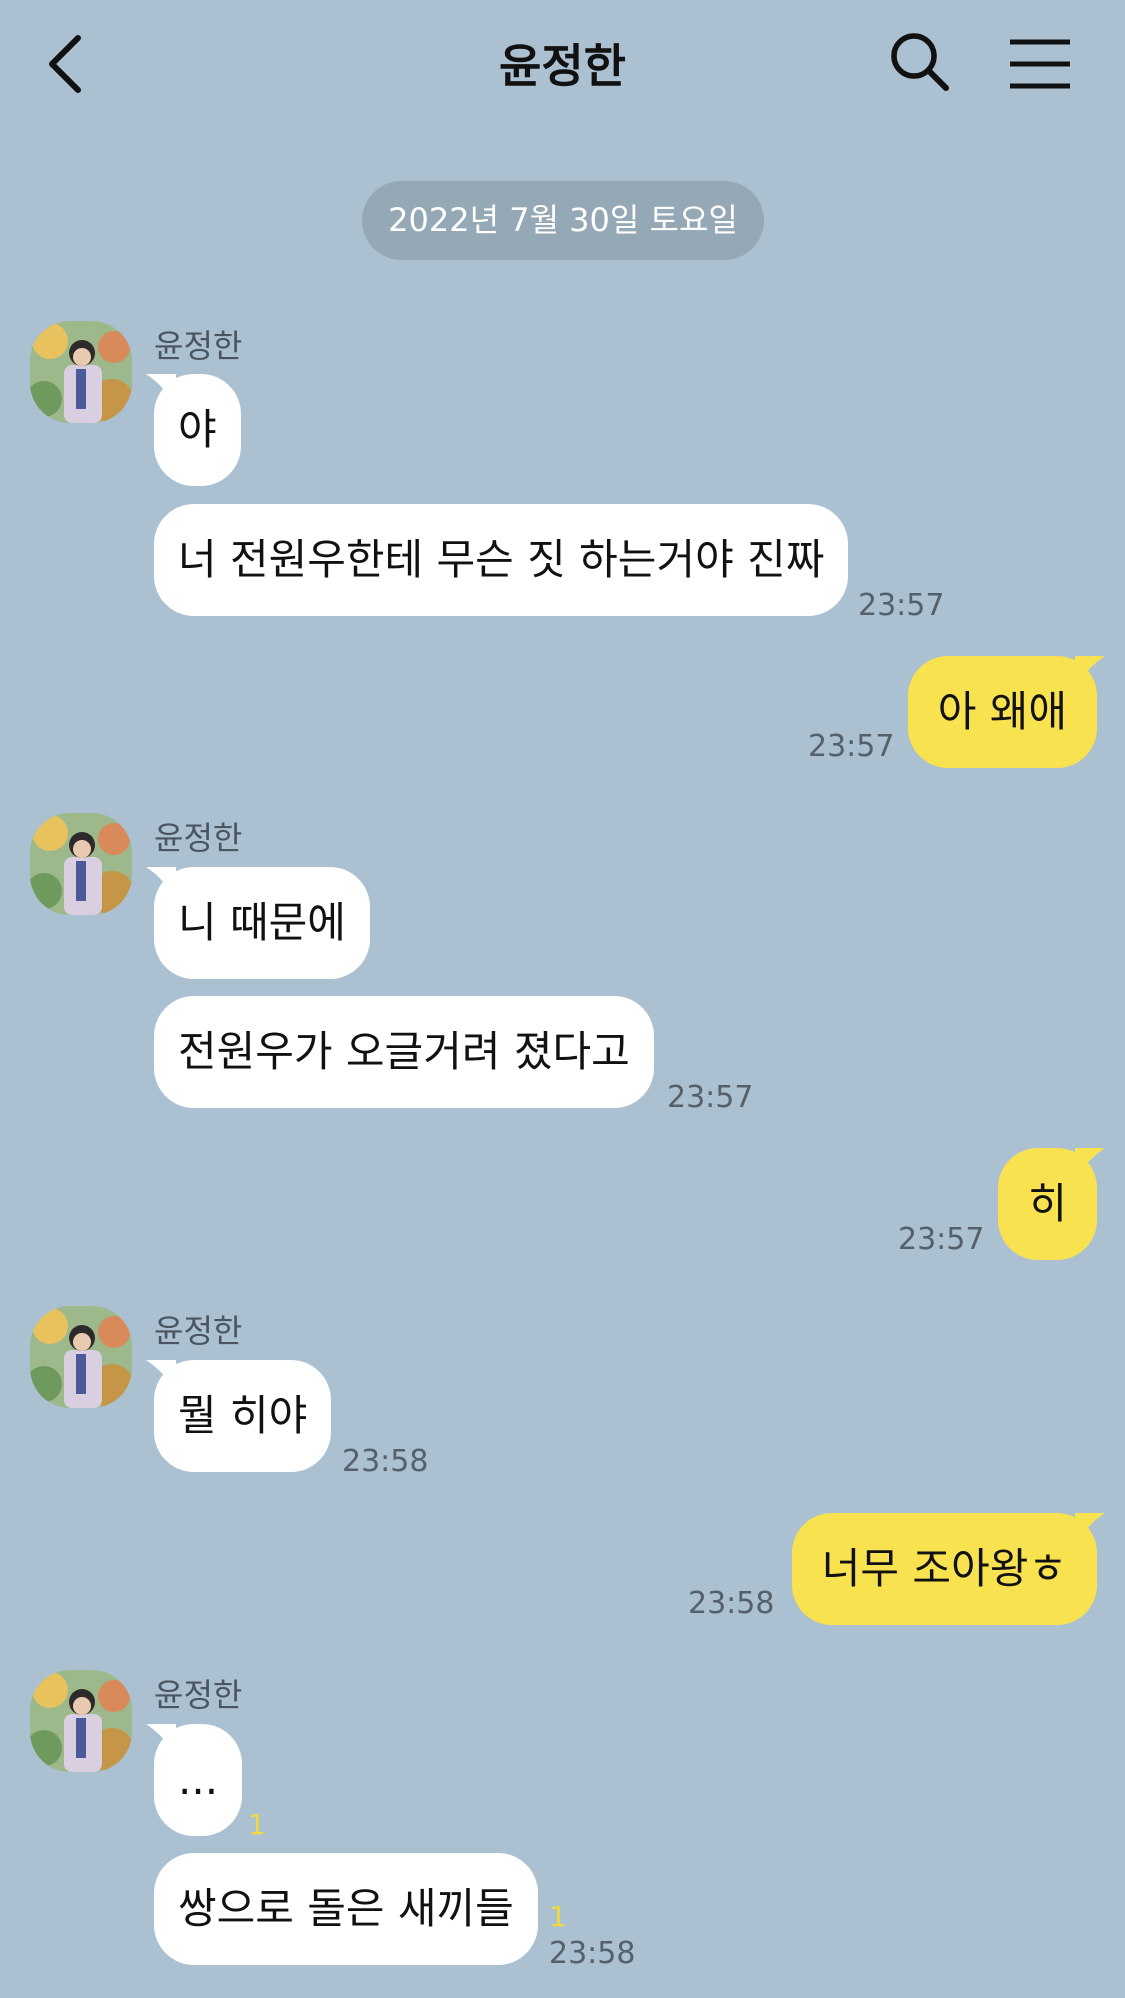  Describe the element at coordinates (197, 429) in the screenshot. I see `message-text: 야` at that location.